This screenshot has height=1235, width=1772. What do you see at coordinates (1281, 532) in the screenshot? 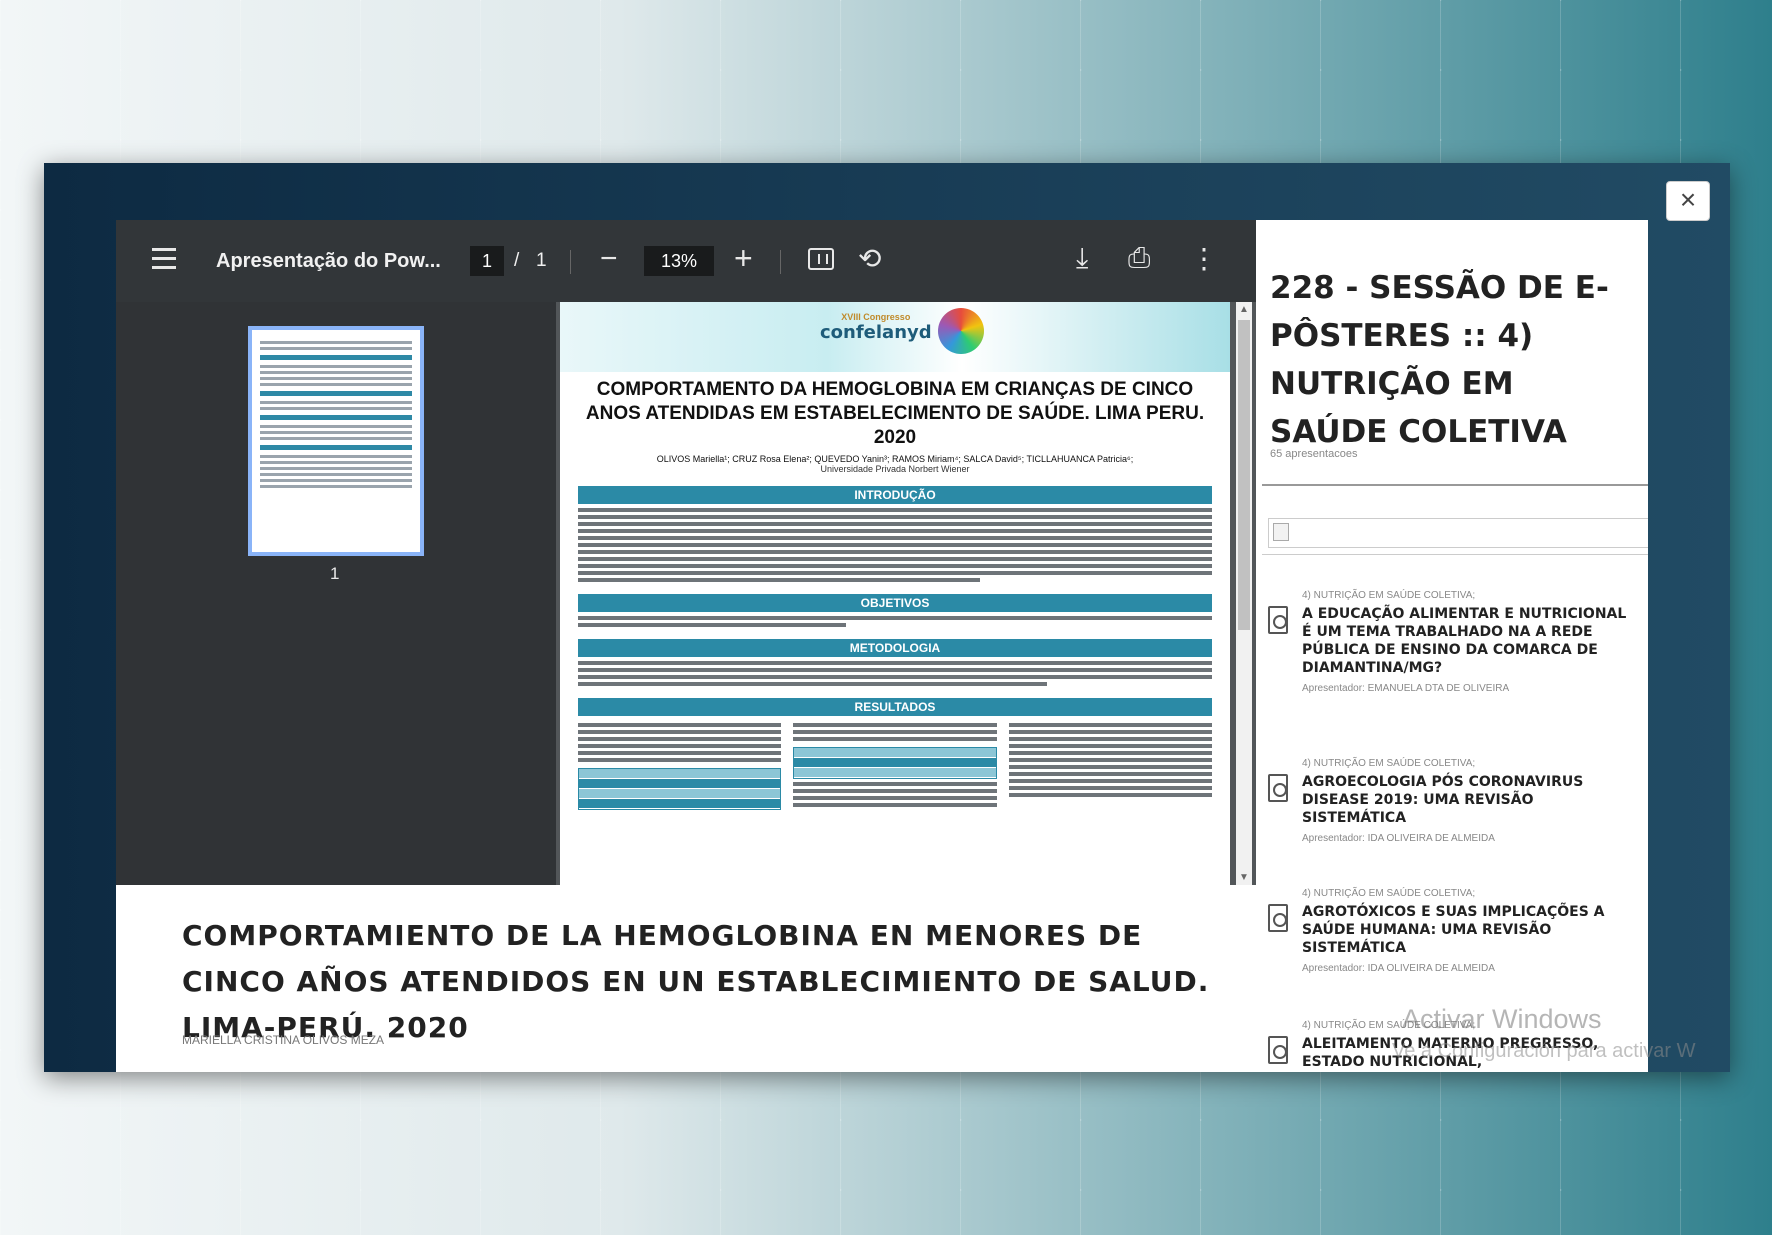
I see `broken-image-icon` at bounding box center [1281, 532].